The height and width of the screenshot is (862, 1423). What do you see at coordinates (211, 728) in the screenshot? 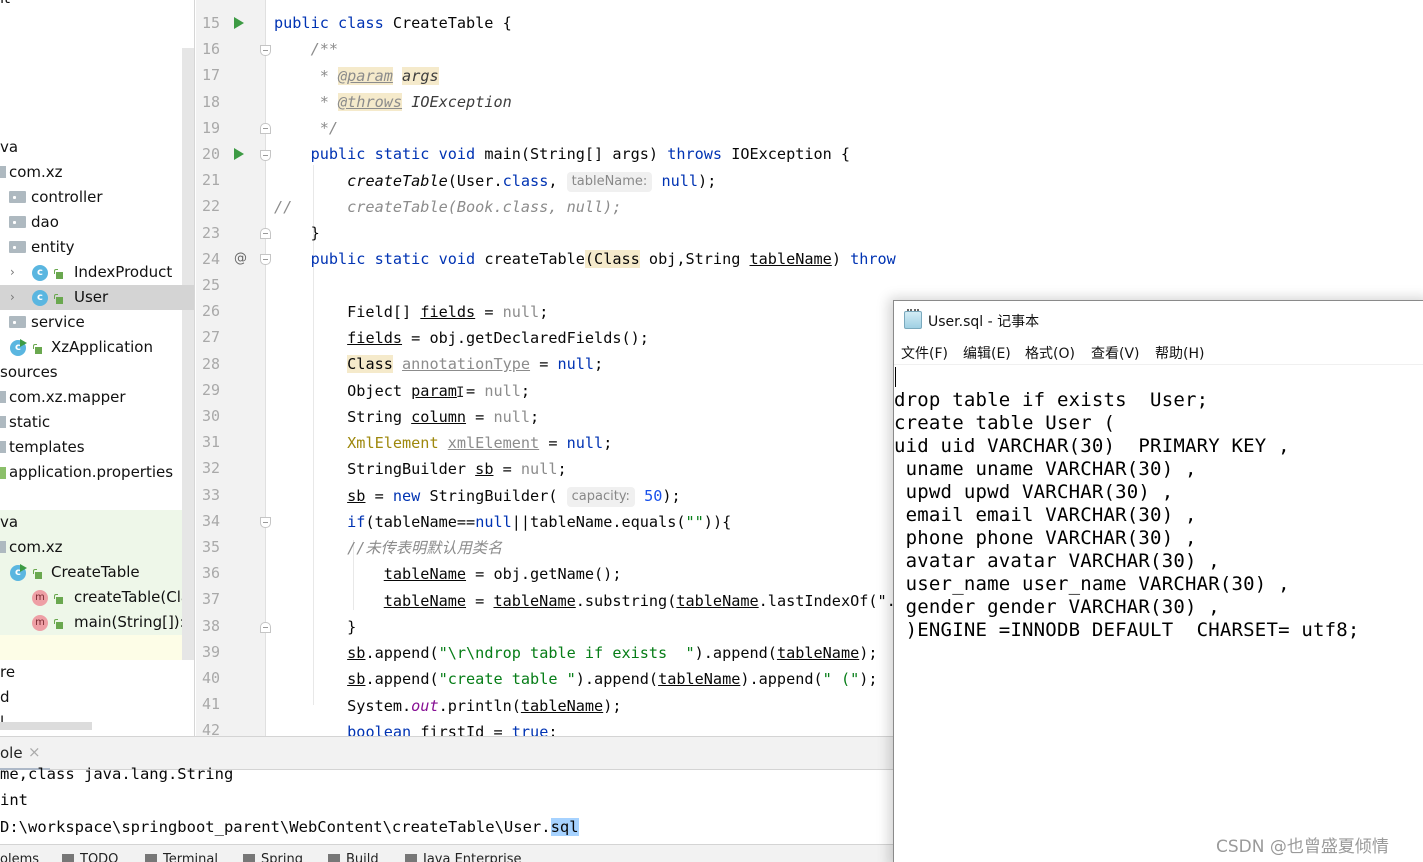
I see `line-number: 42` at bounding box center [211, 728].